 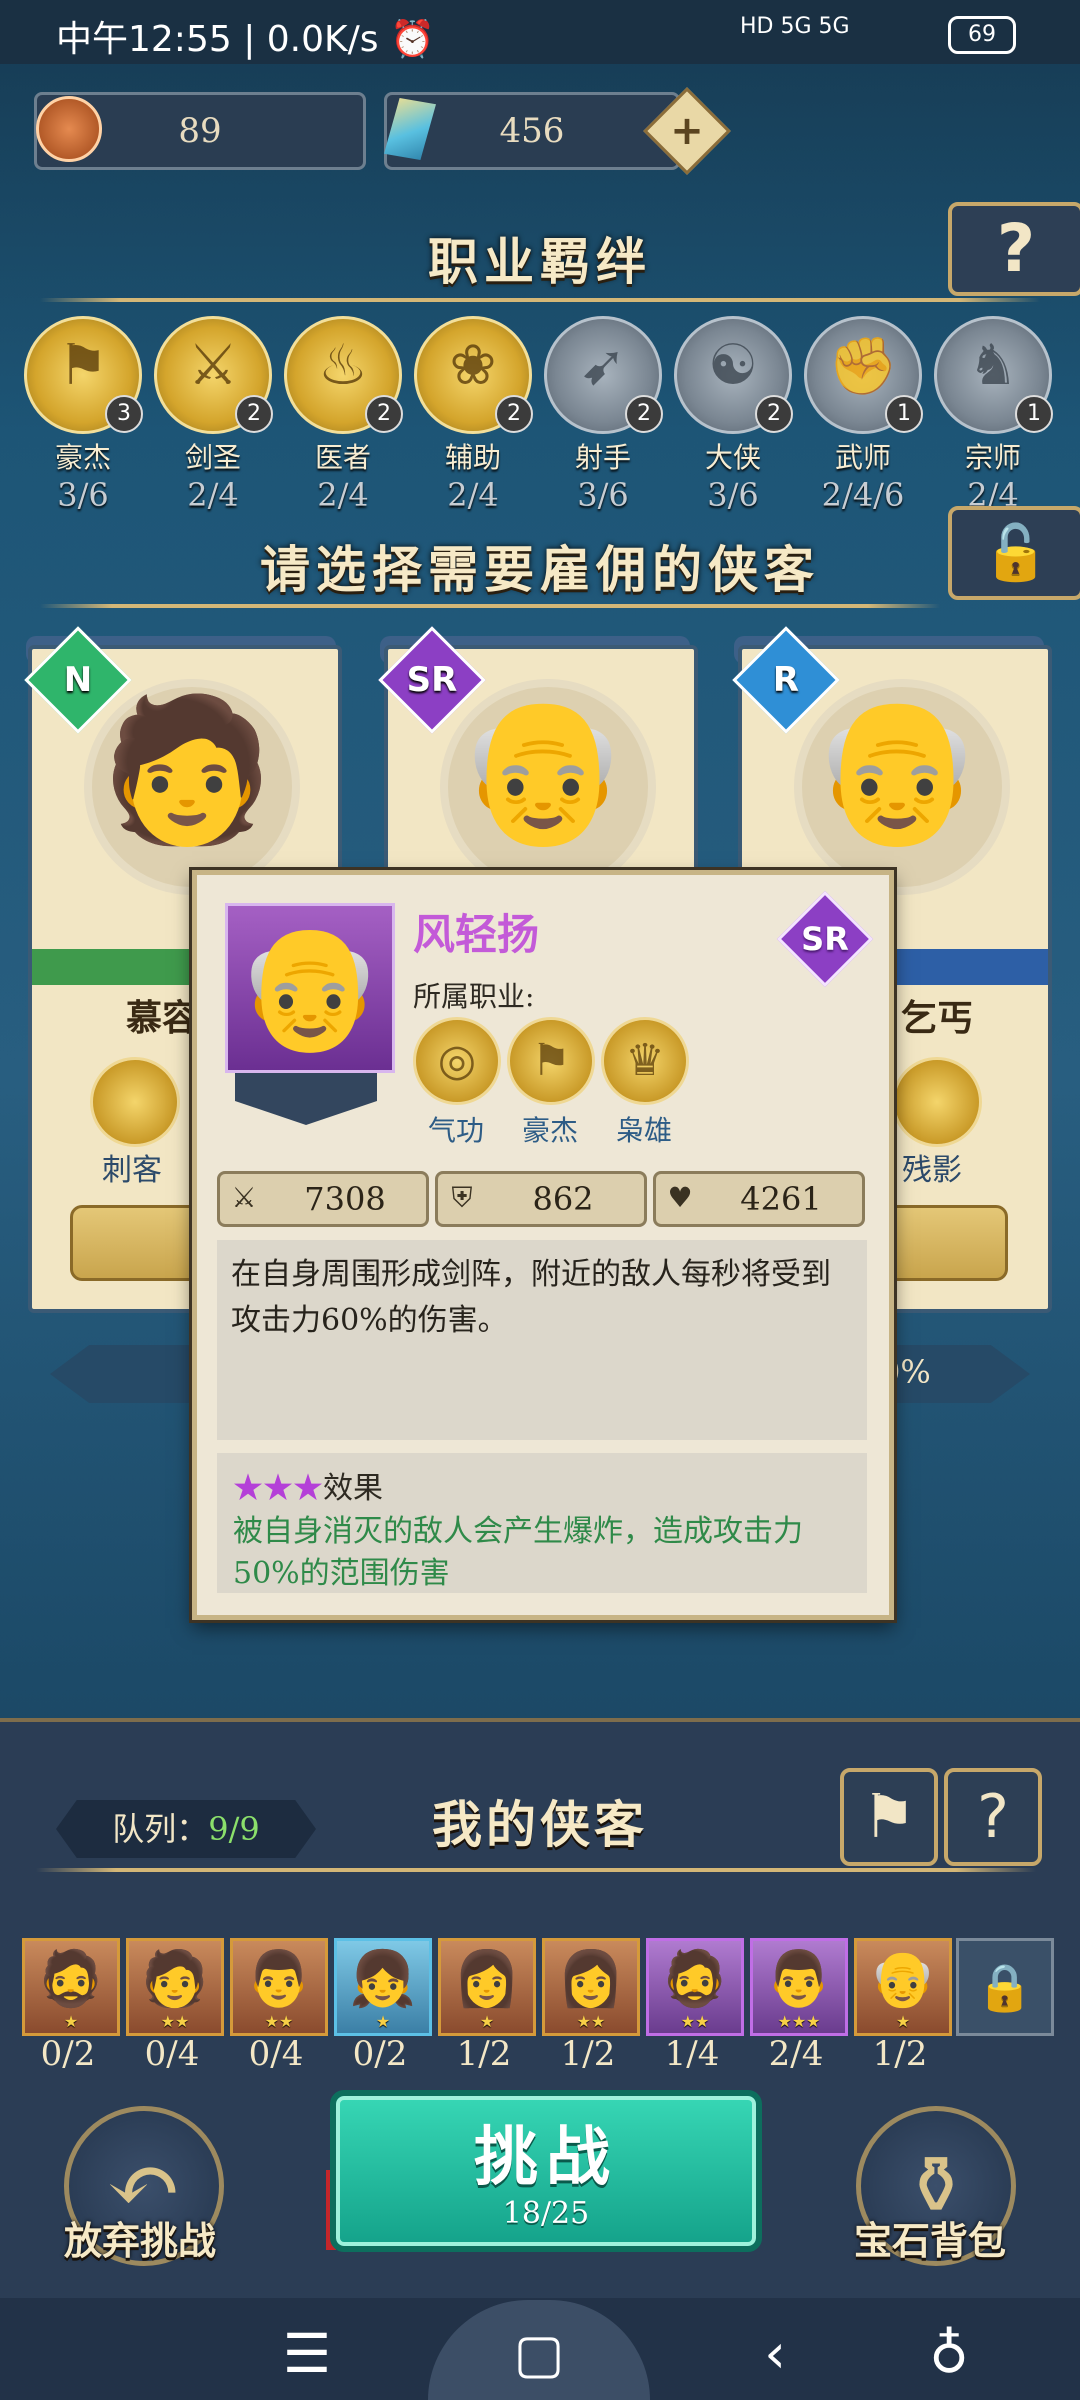 What do you see at coordinates (903, 1987) in the screenshot?
I see `hero-slot: 👴 ★` at bounding box center [903, 1987].